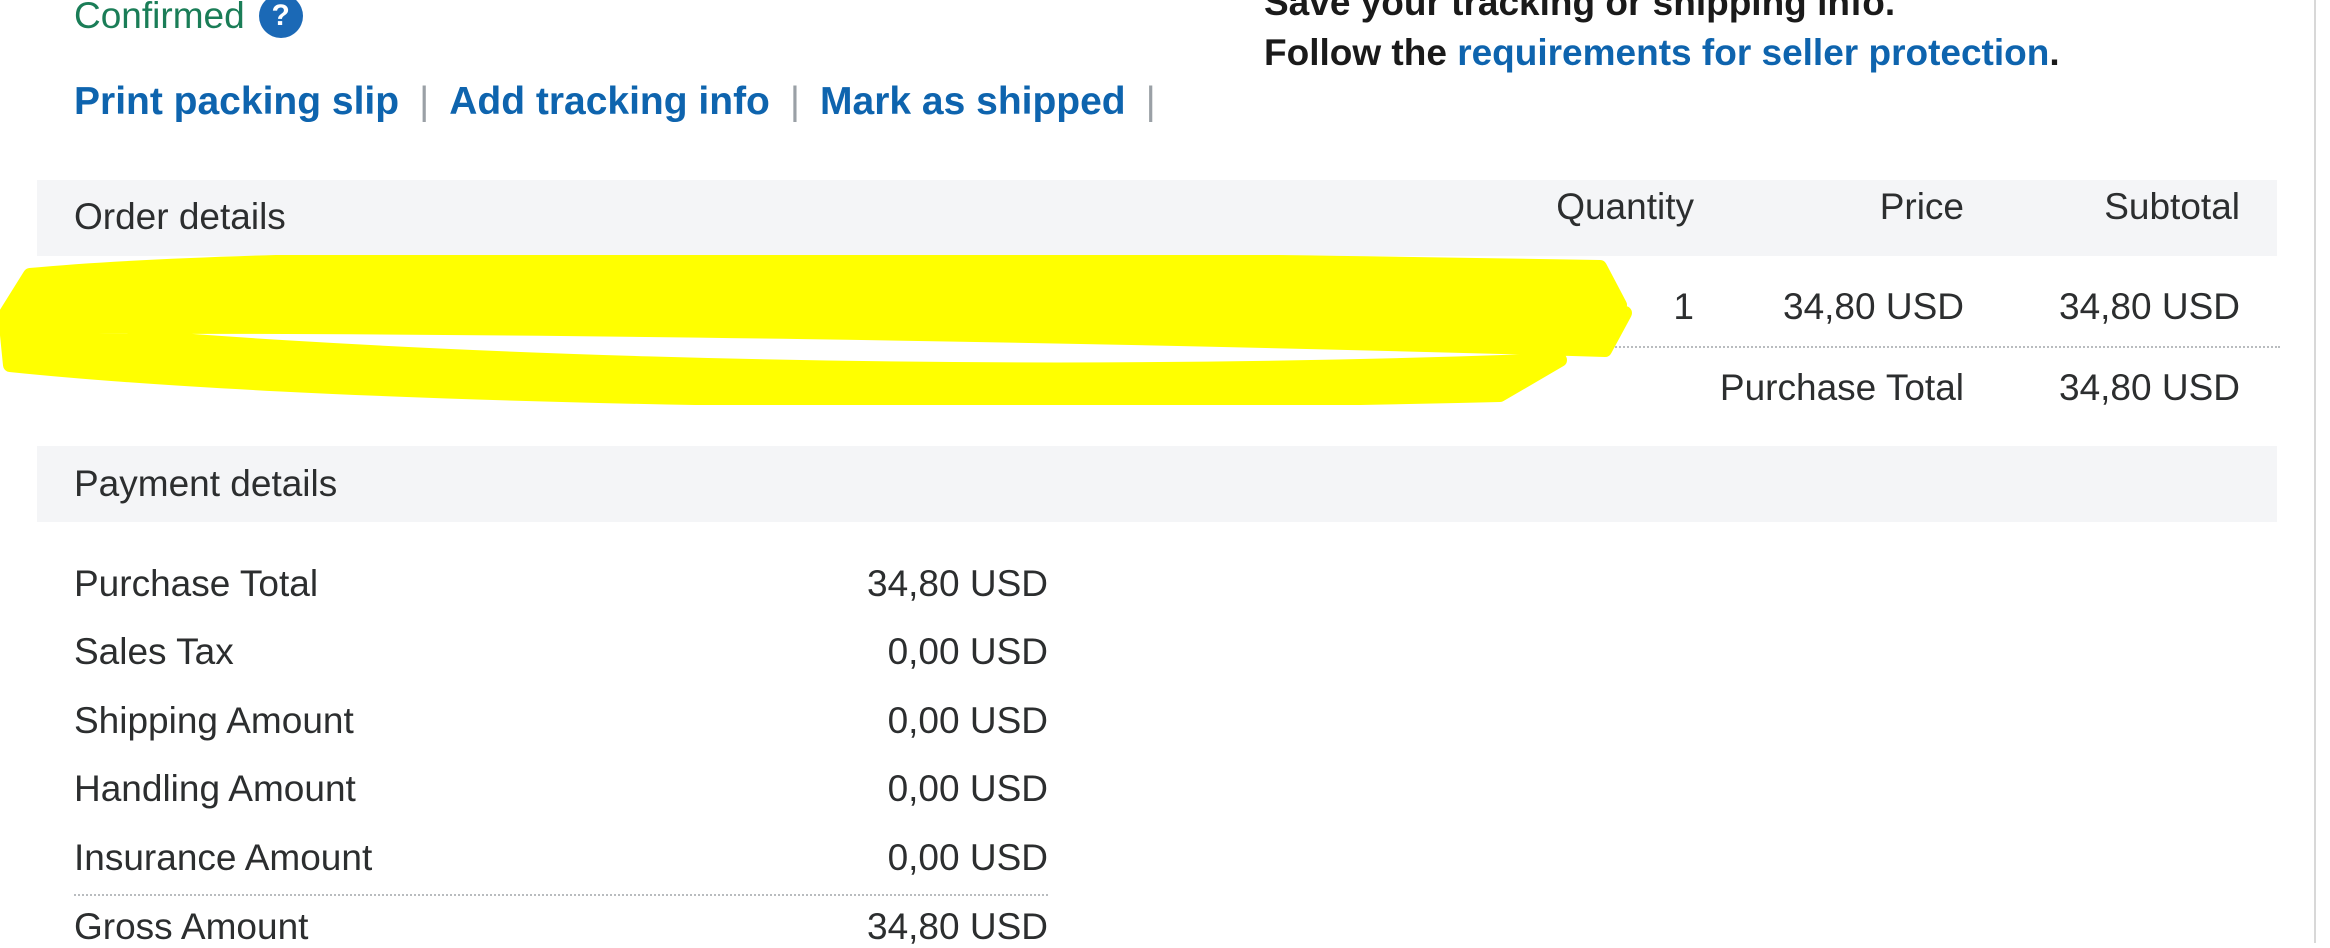  Describe the element at coordinates (1753, 52) in the screenshot. I see `seller-protection-link: requirements for seller protection` at that location.